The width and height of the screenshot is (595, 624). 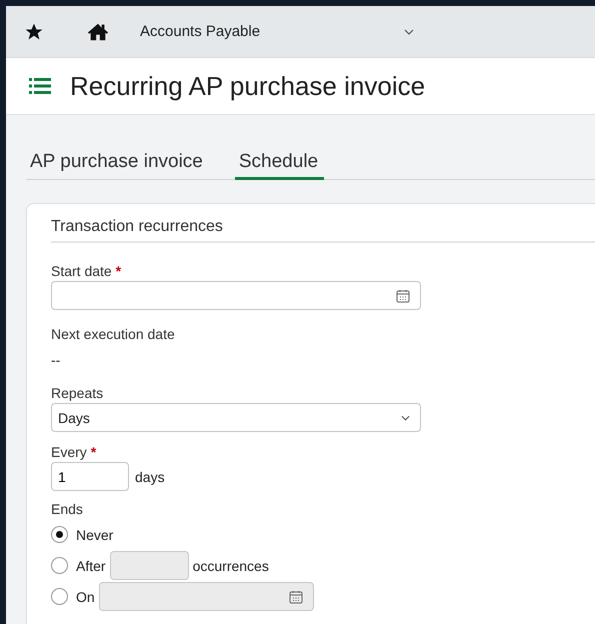 I want to click on page-title: Recurring AP purchase invoice, so click(x=248, y=86).